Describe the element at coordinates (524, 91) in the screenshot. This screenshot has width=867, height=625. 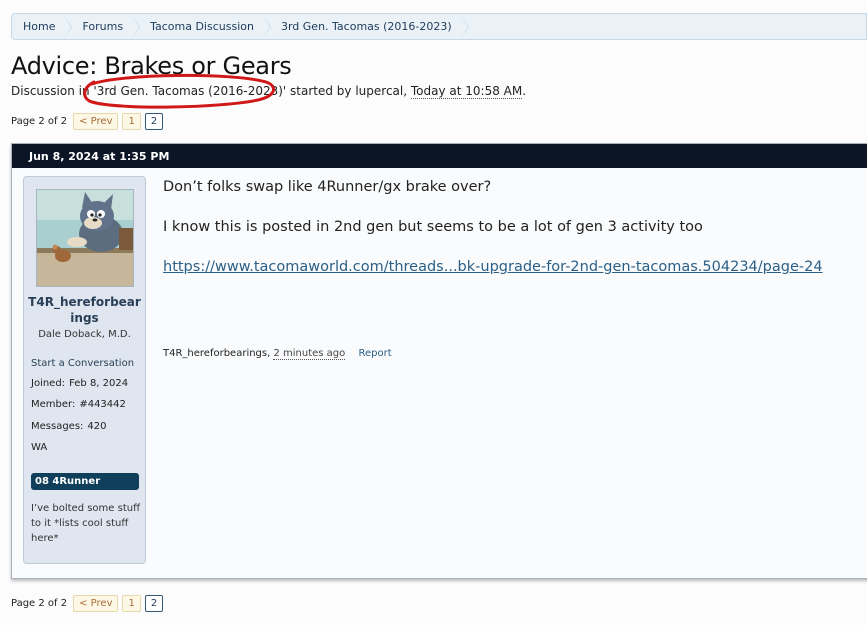
I see `meta-end: .` at that location.